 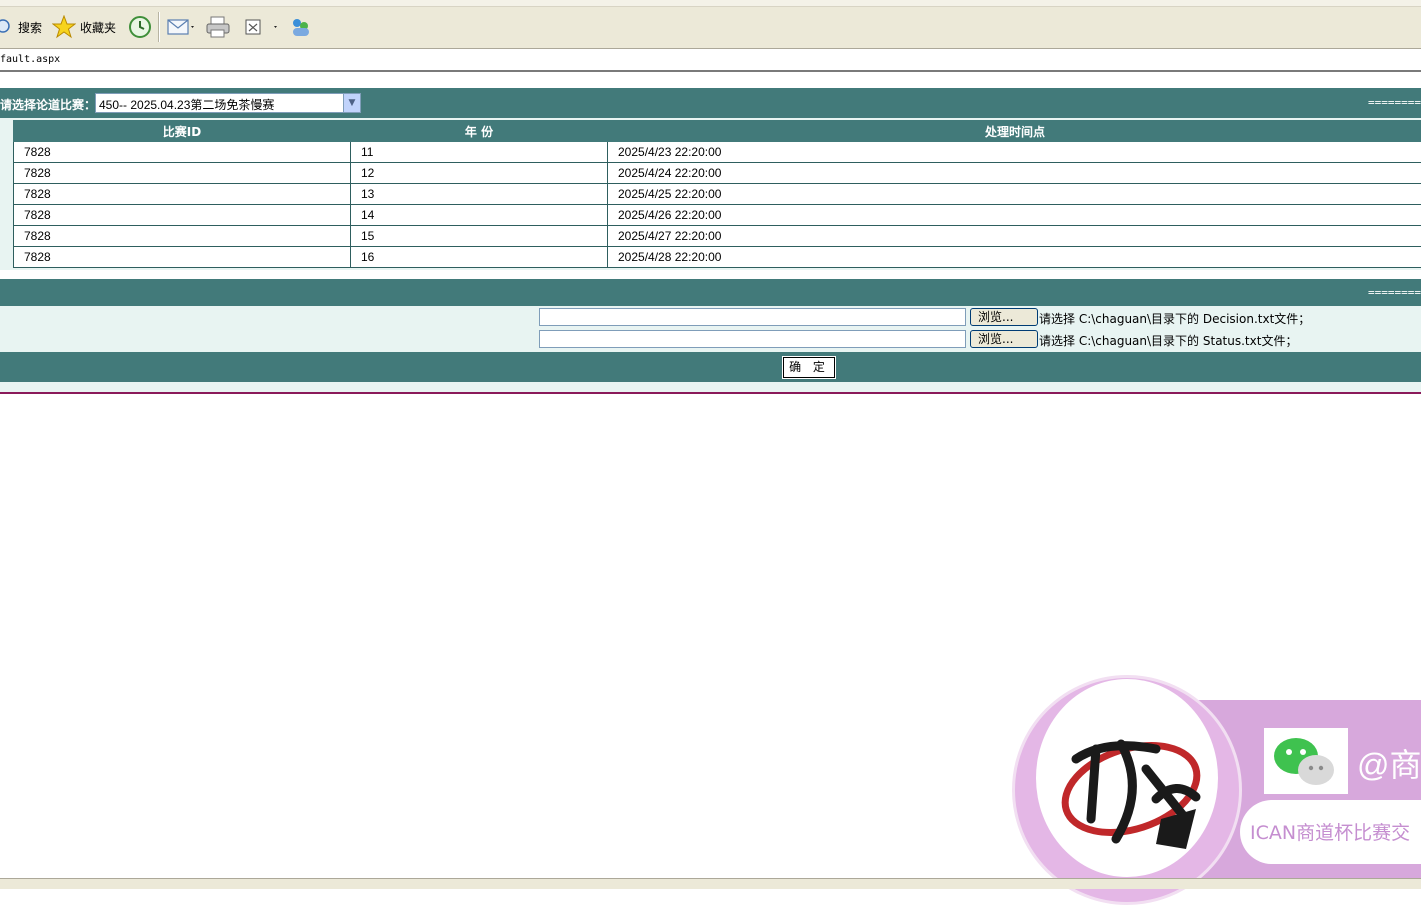 I want to click on edit-page-icon, so click(x=262, y=27).